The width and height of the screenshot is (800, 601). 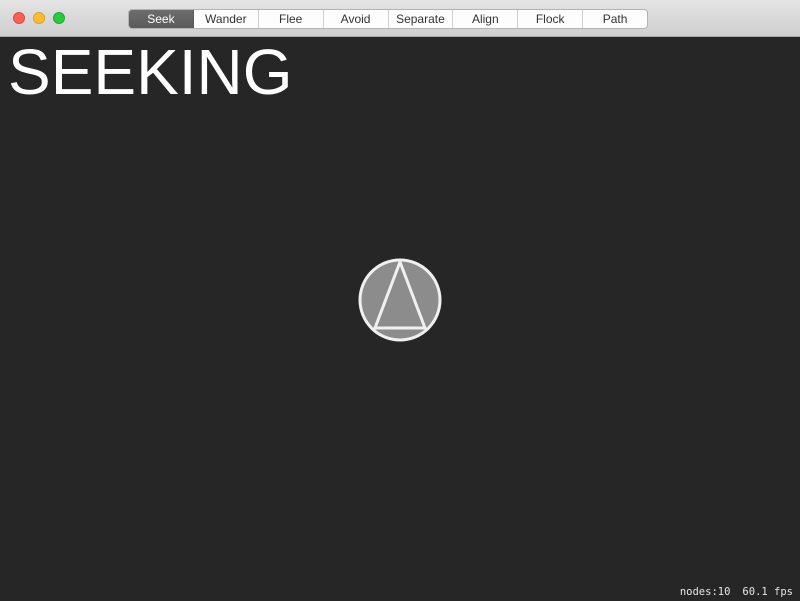 What do you see at coordinates (59, 18) in the screenshot?
I see `zoom-window-button` at bounding box center [59, 18].